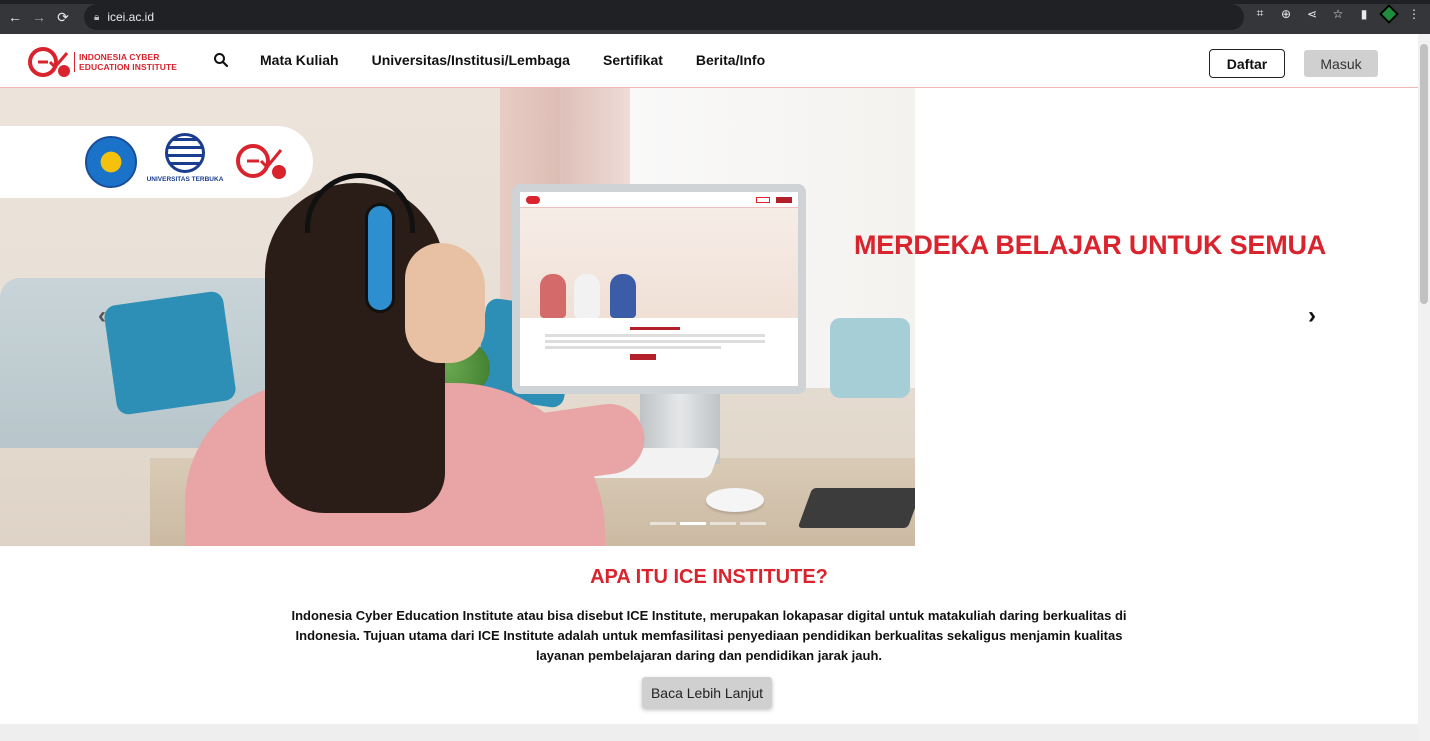  Describe the element at coordinates (1424, 387) in the screenshot. I see `page-scrollbar` at that location.